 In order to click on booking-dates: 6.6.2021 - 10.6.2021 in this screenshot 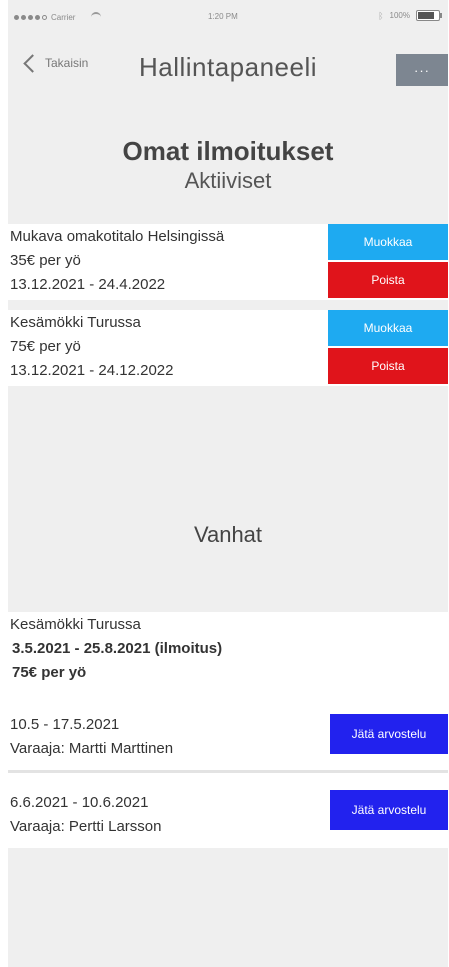, I will do `click(79, 802)`.